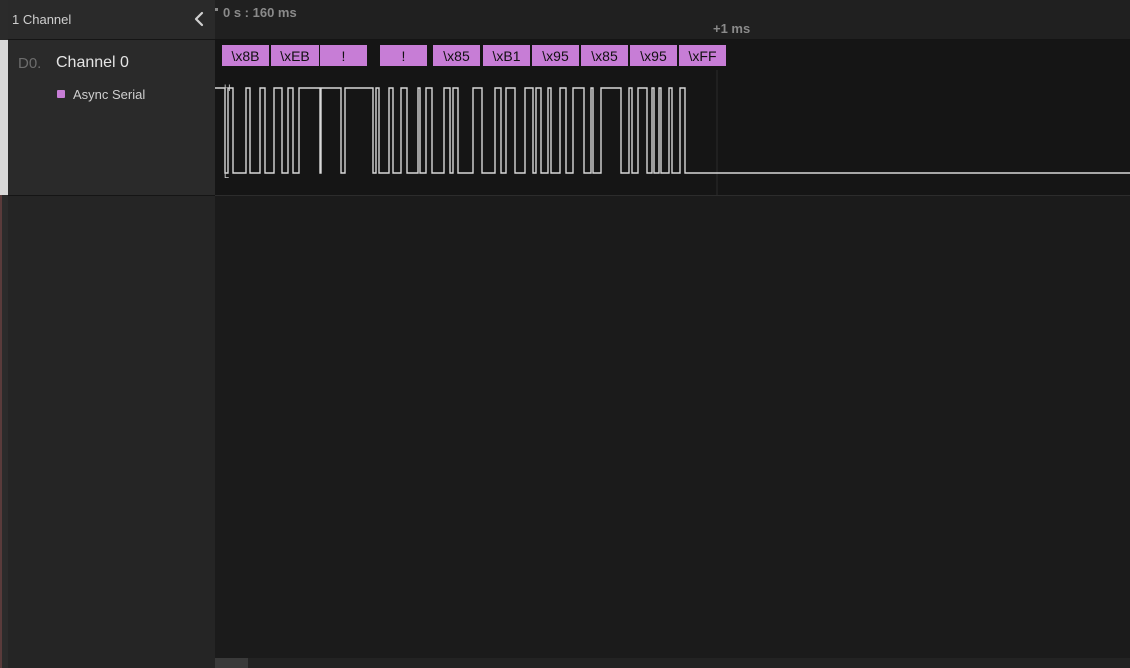 The image size is (1130, 668). What do you see at coordinates (30, 63) in the screenshot?
I see `channel-code: D0.` at bounding box center [30, 63].